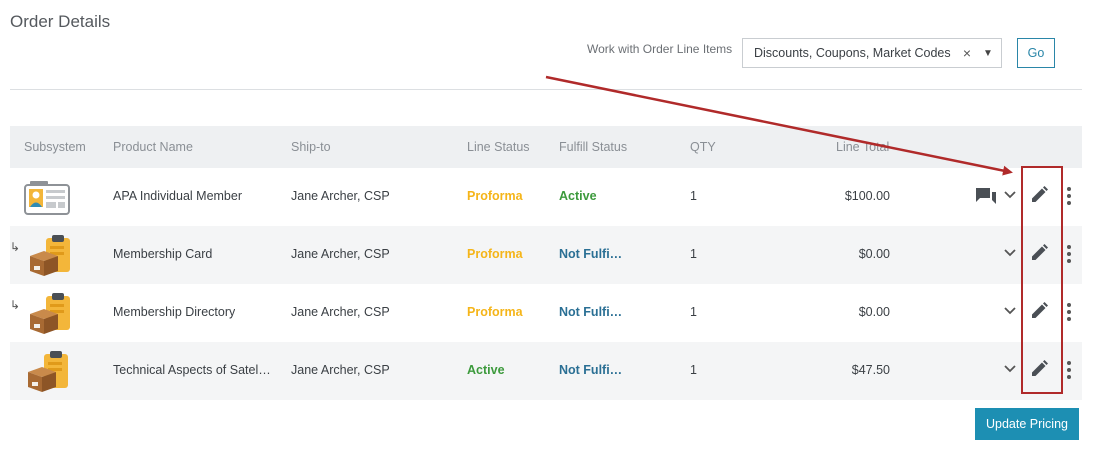 This screenshot has height=450, width=1095. I want to click on line-items-select: Discounts, Coupons, Market Codes × ▼, so click(872, 53).